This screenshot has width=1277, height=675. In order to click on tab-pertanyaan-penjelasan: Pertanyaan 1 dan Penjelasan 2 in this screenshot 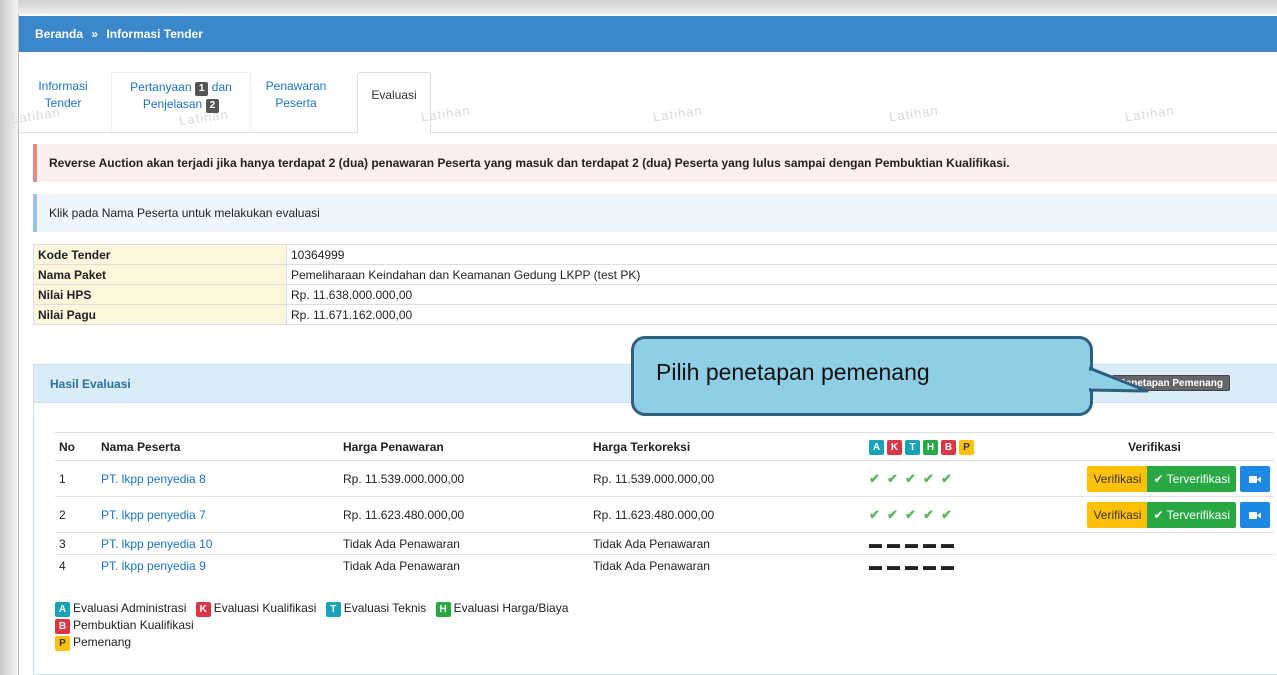, I will do `click(181, 102)`.